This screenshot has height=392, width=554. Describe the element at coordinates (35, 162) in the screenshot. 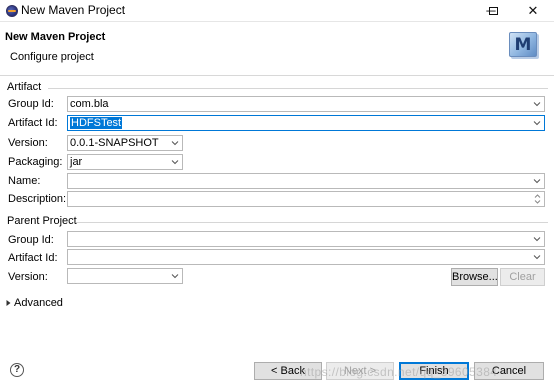

I see `packaging-label: Packaging:` at that location.